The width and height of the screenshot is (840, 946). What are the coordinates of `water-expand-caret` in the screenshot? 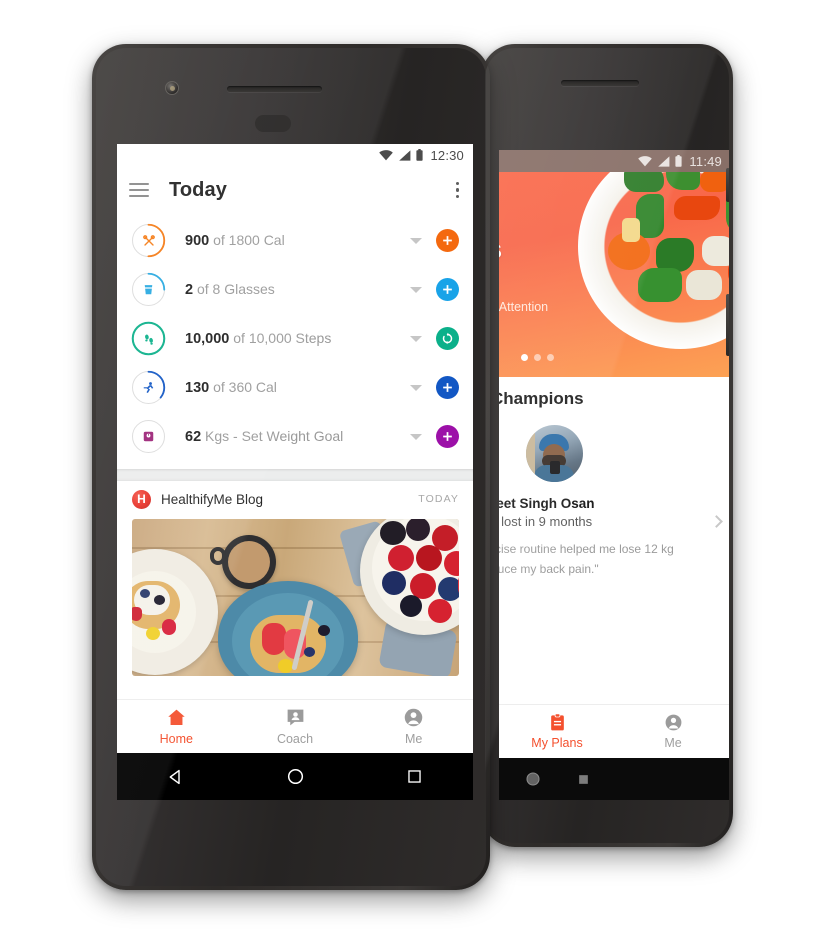 It's located at (416, 289).